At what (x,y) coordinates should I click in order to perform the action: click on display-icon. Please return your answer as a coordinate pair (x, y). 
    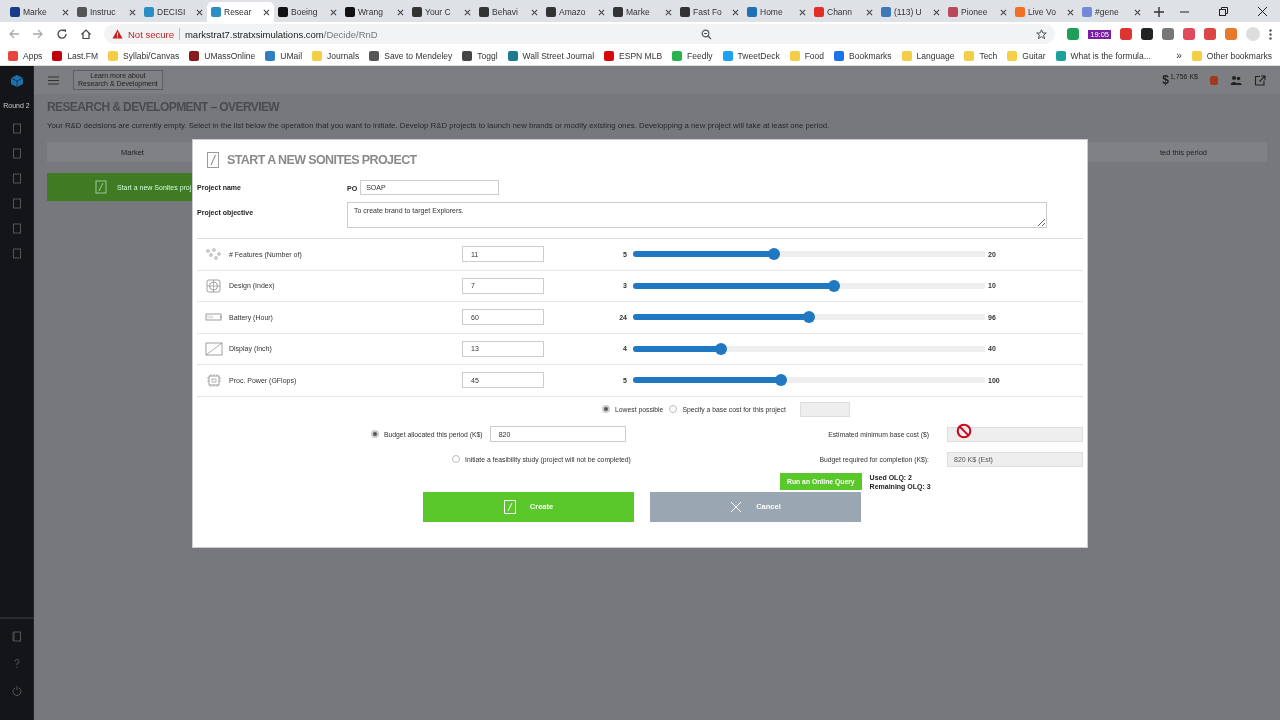
    Looking at the image, I should click on (214, 348).